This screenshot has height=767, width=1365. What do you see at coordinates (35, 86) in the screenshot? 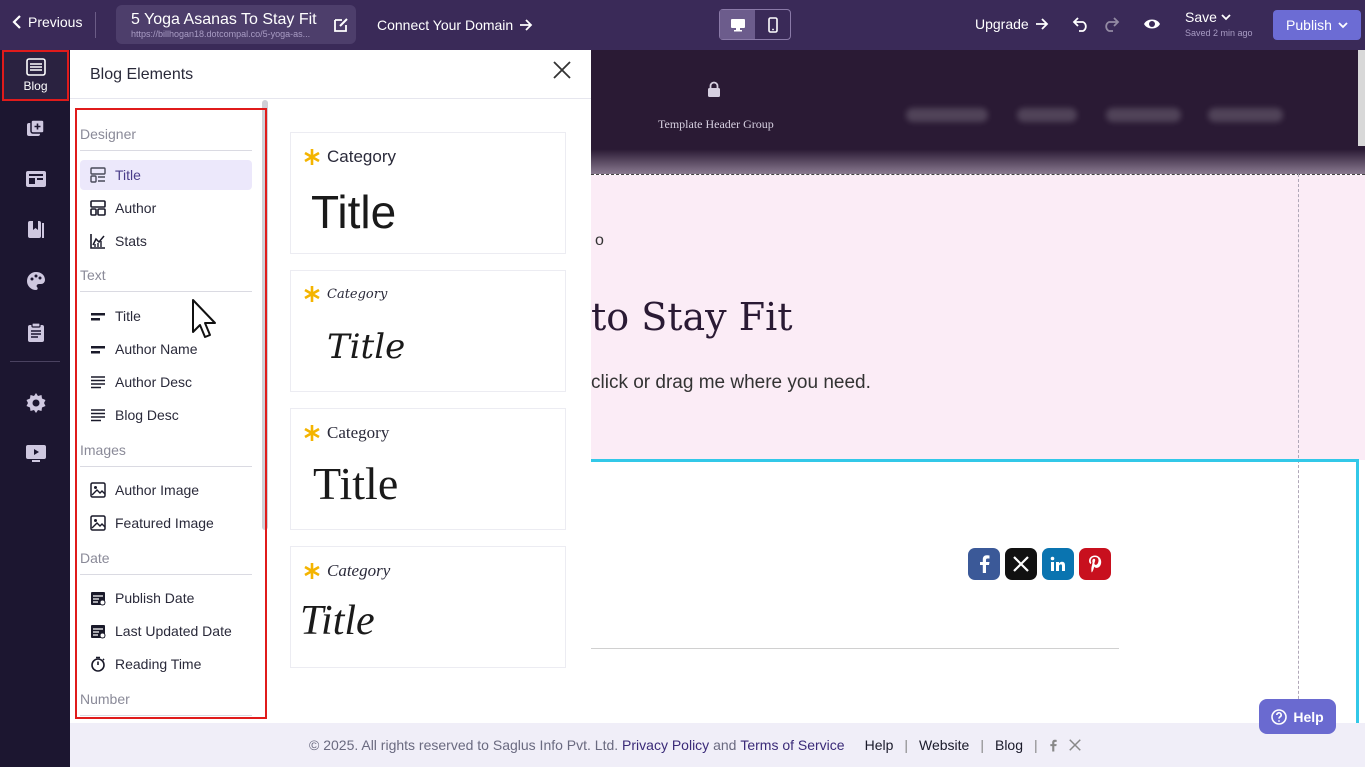
I see `rail-blog-label: Blog` at bounding box center [35, 86].